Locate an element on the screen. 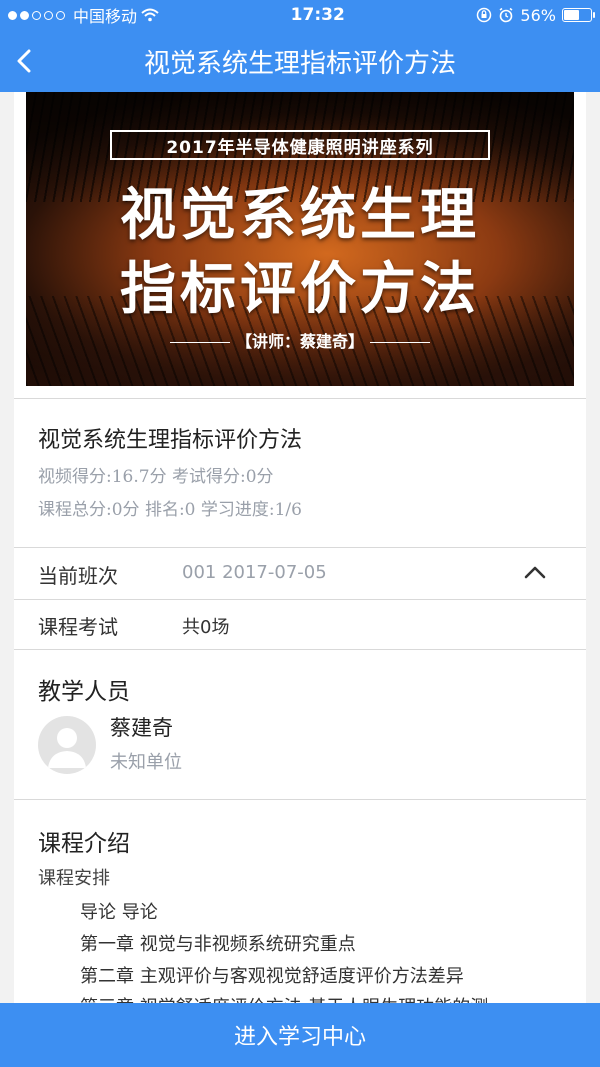 The image size is (600, 1067). clock: 17:32 is located at coordinates (317, 15).